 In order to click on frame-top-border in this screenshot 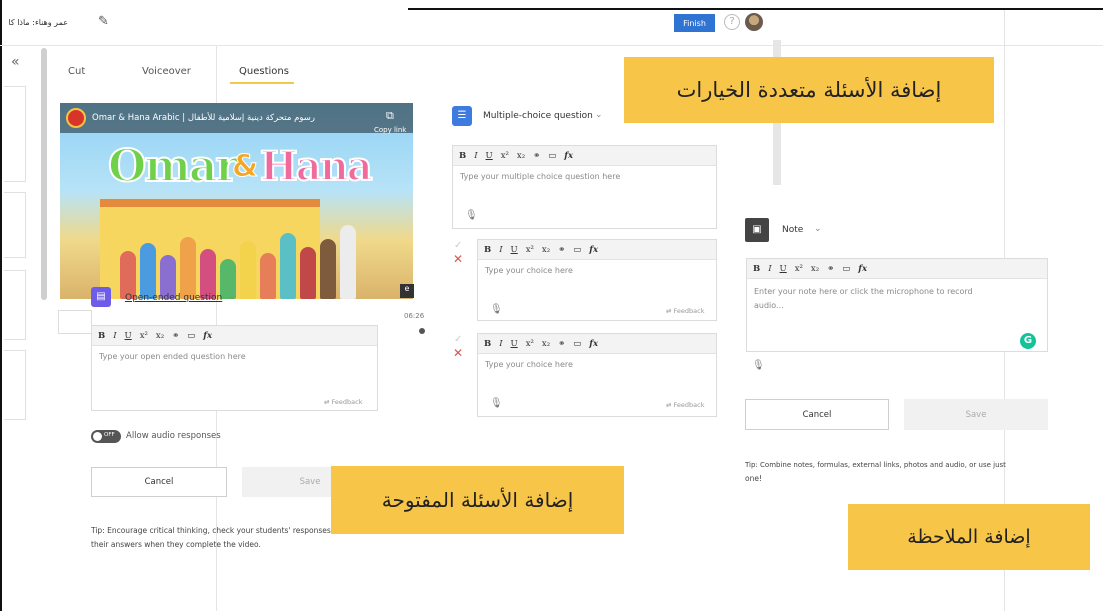, I will do `click(755, 9)`.